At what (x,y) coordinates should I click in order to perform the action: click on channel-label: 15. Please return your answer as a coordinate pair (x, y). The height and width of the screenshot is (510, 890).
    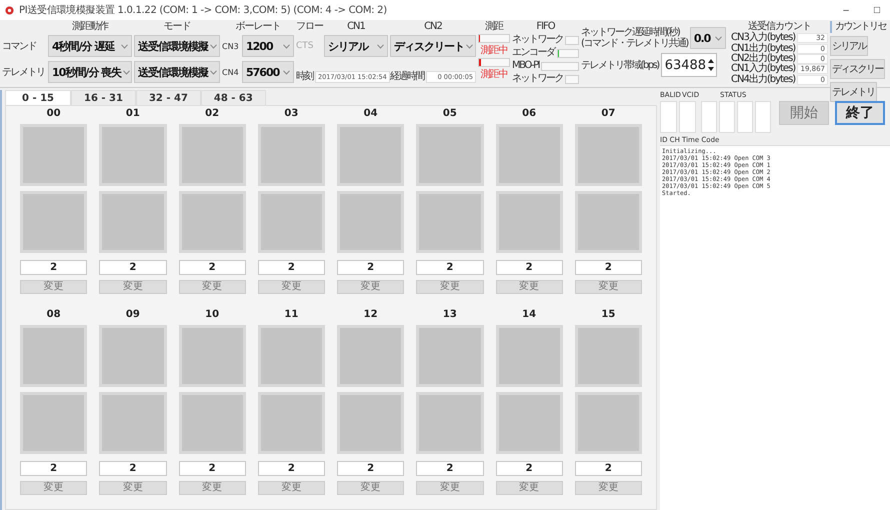
    Looking at the image, I should click on (608, 314).